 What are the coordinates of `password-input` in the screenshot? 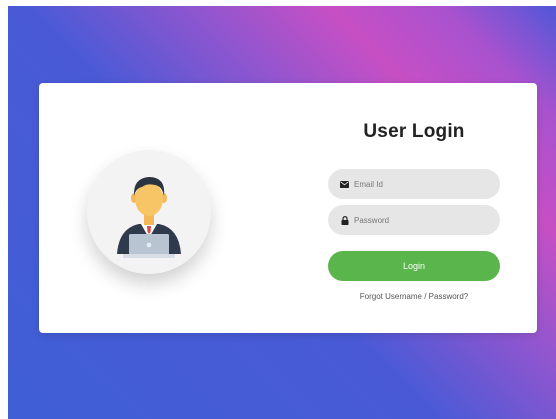 It's located at (424, 220).